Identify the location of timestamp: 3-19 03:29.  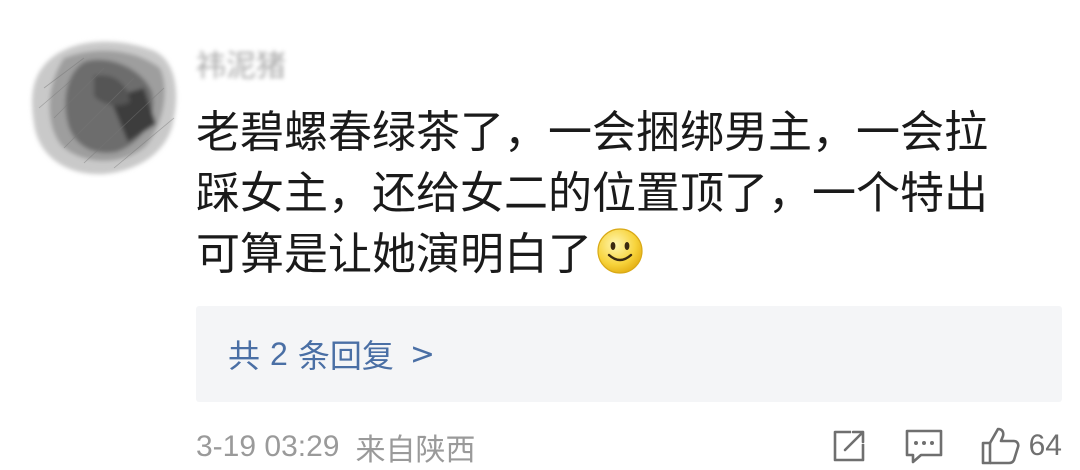
(268, 446).